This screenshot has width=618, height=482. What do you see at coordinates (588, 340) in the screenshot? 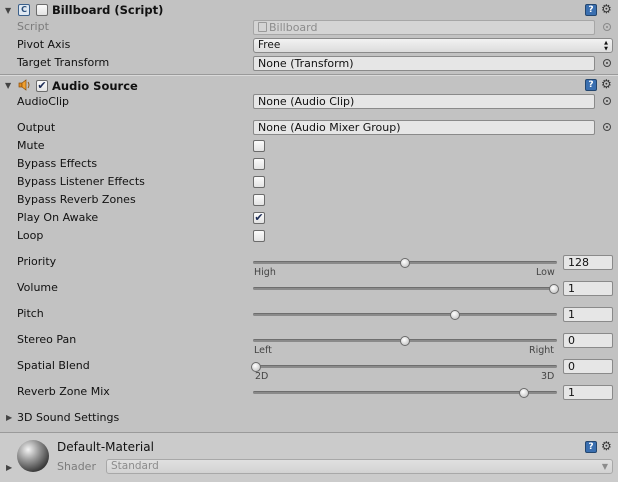
I see `stereo-pan-value-field: 0` at bounding box center [588, 340].